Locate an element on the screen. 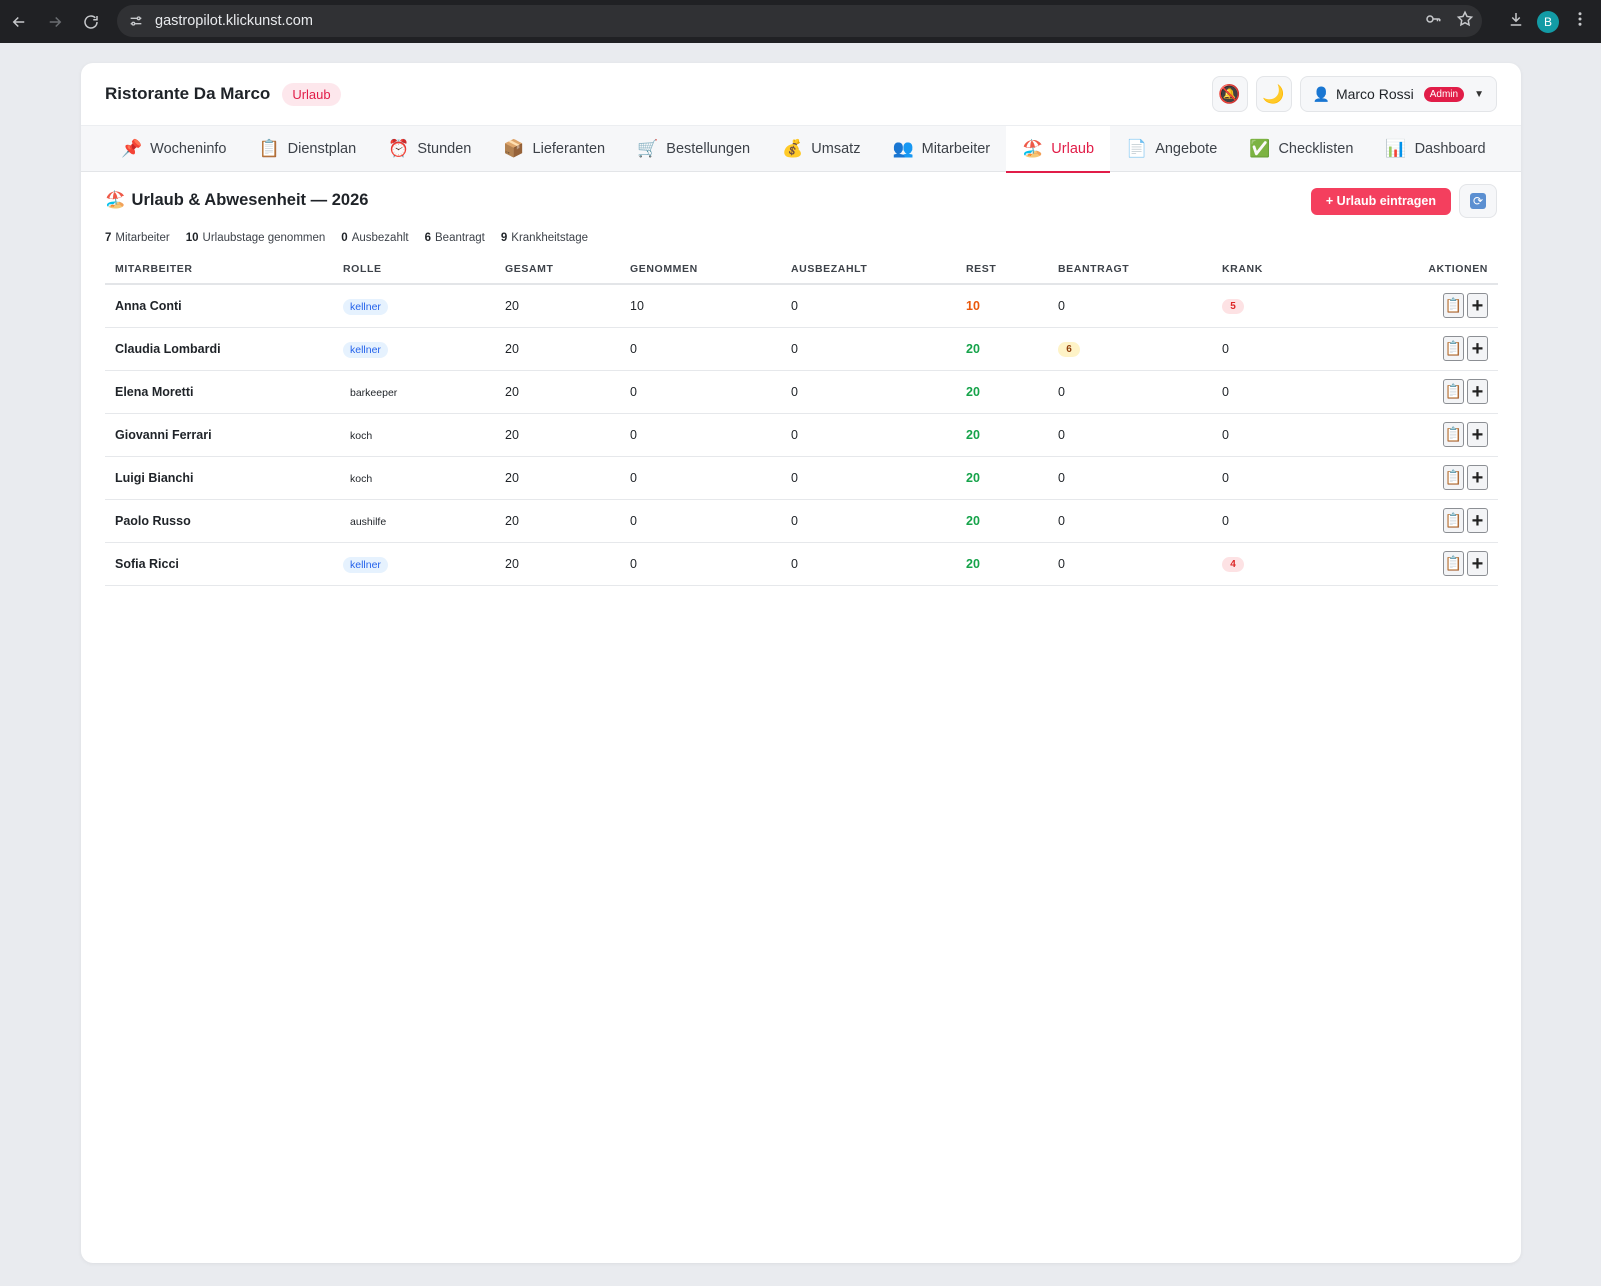 Image resolution: width=1601 pixels, height=1286 pixels. dark-mode-toggle: 🌙 is located at coordinates (1273, 94).